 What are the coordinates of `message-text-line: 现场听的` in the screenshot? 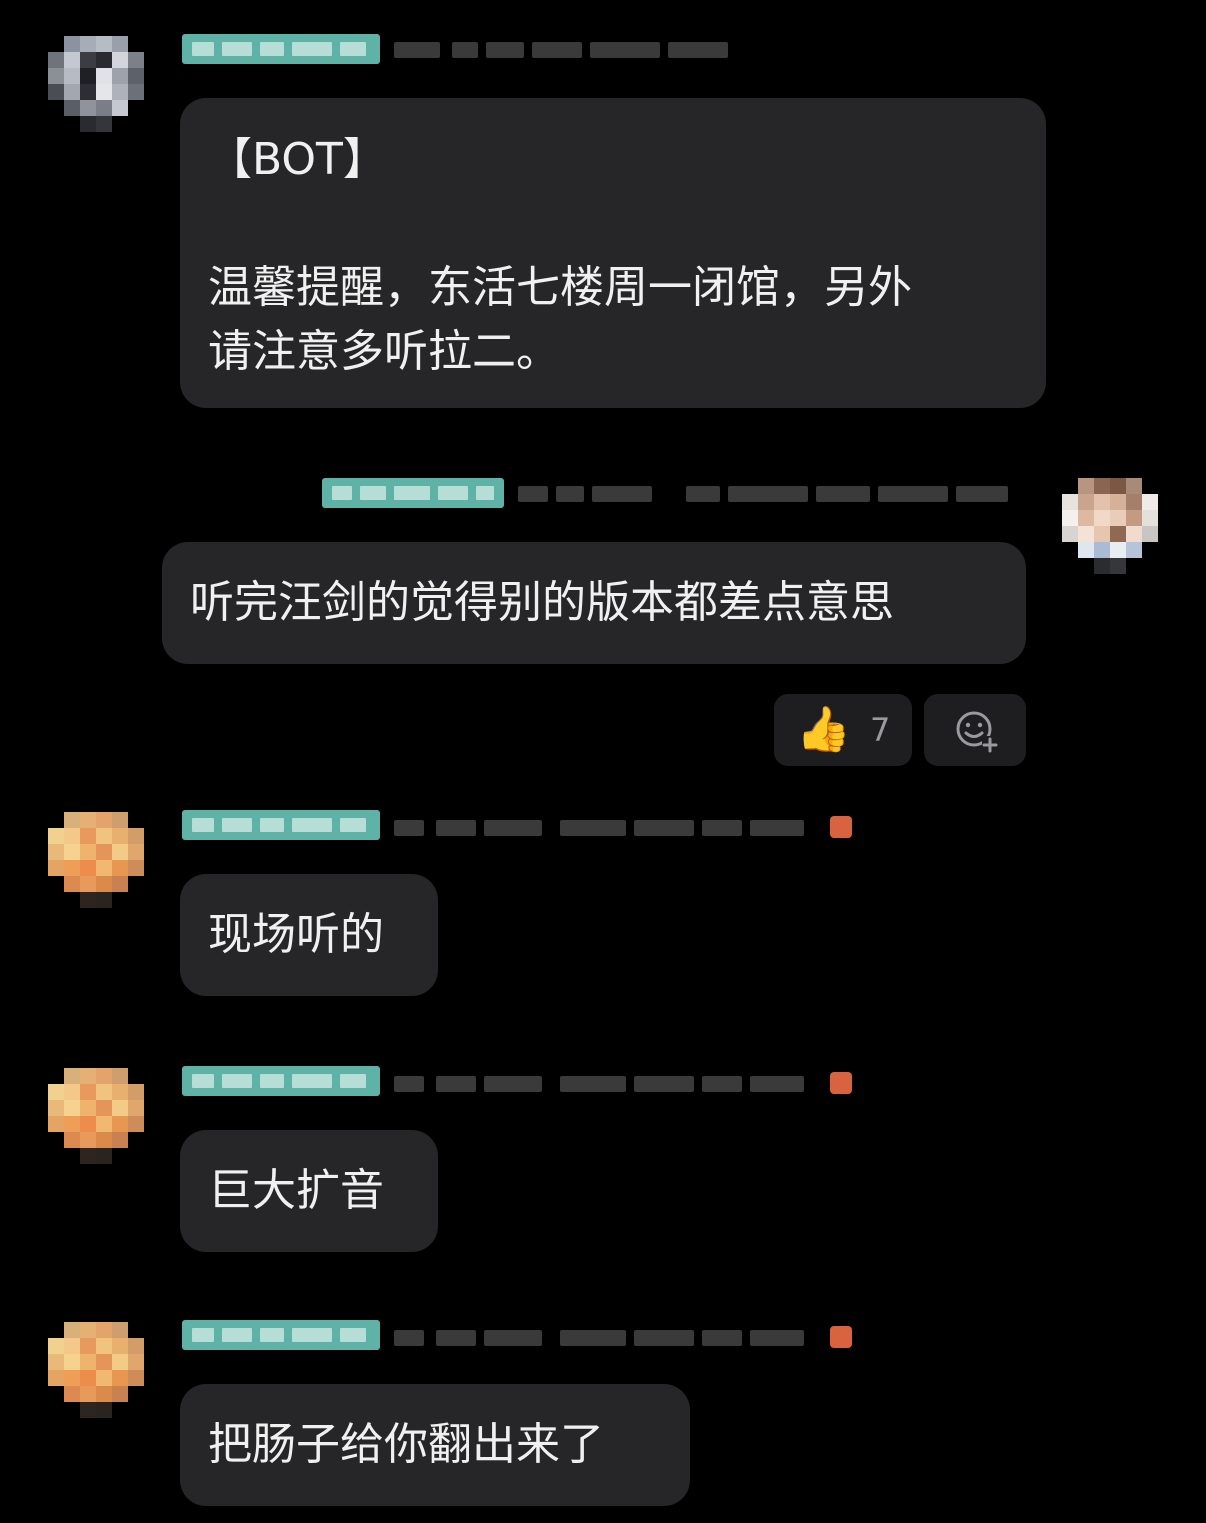 It's located at (296, 934).